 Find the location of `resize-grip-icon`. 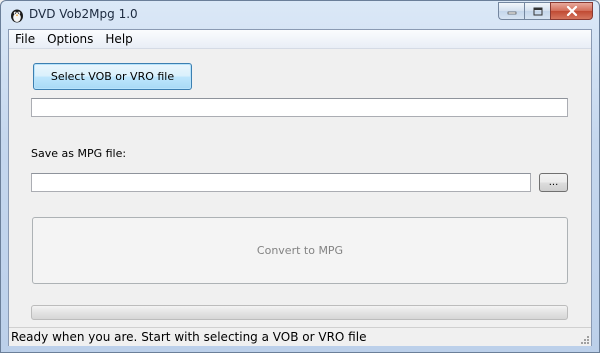

resize-grip-icon is located at coordinates (585, 340).